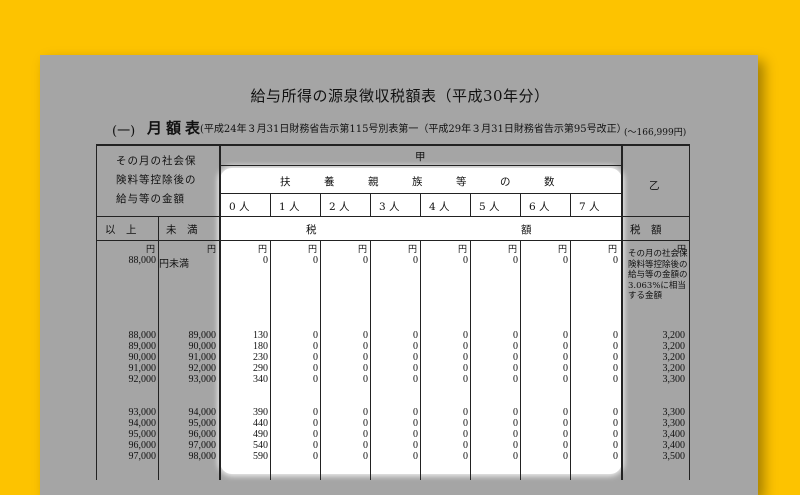  Describe the element at coordinates (489, 207) in the screenshot. I see `dependent-count: 5 人` at that location.